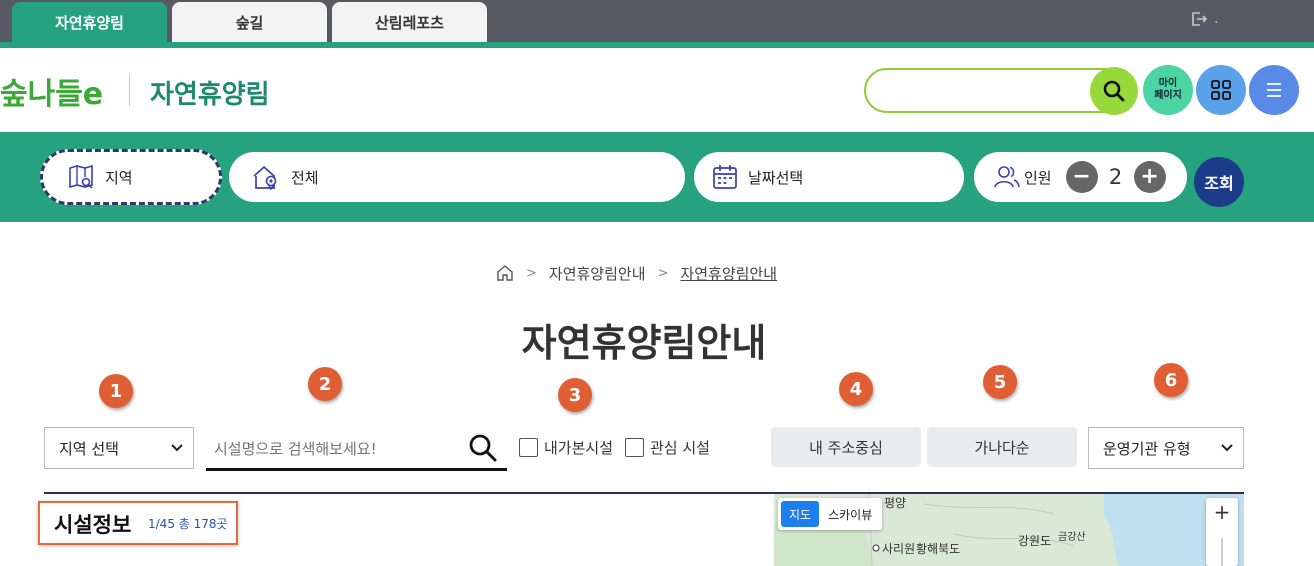  I want to click on date-select-button: 날짜선택, so click(829, 177).